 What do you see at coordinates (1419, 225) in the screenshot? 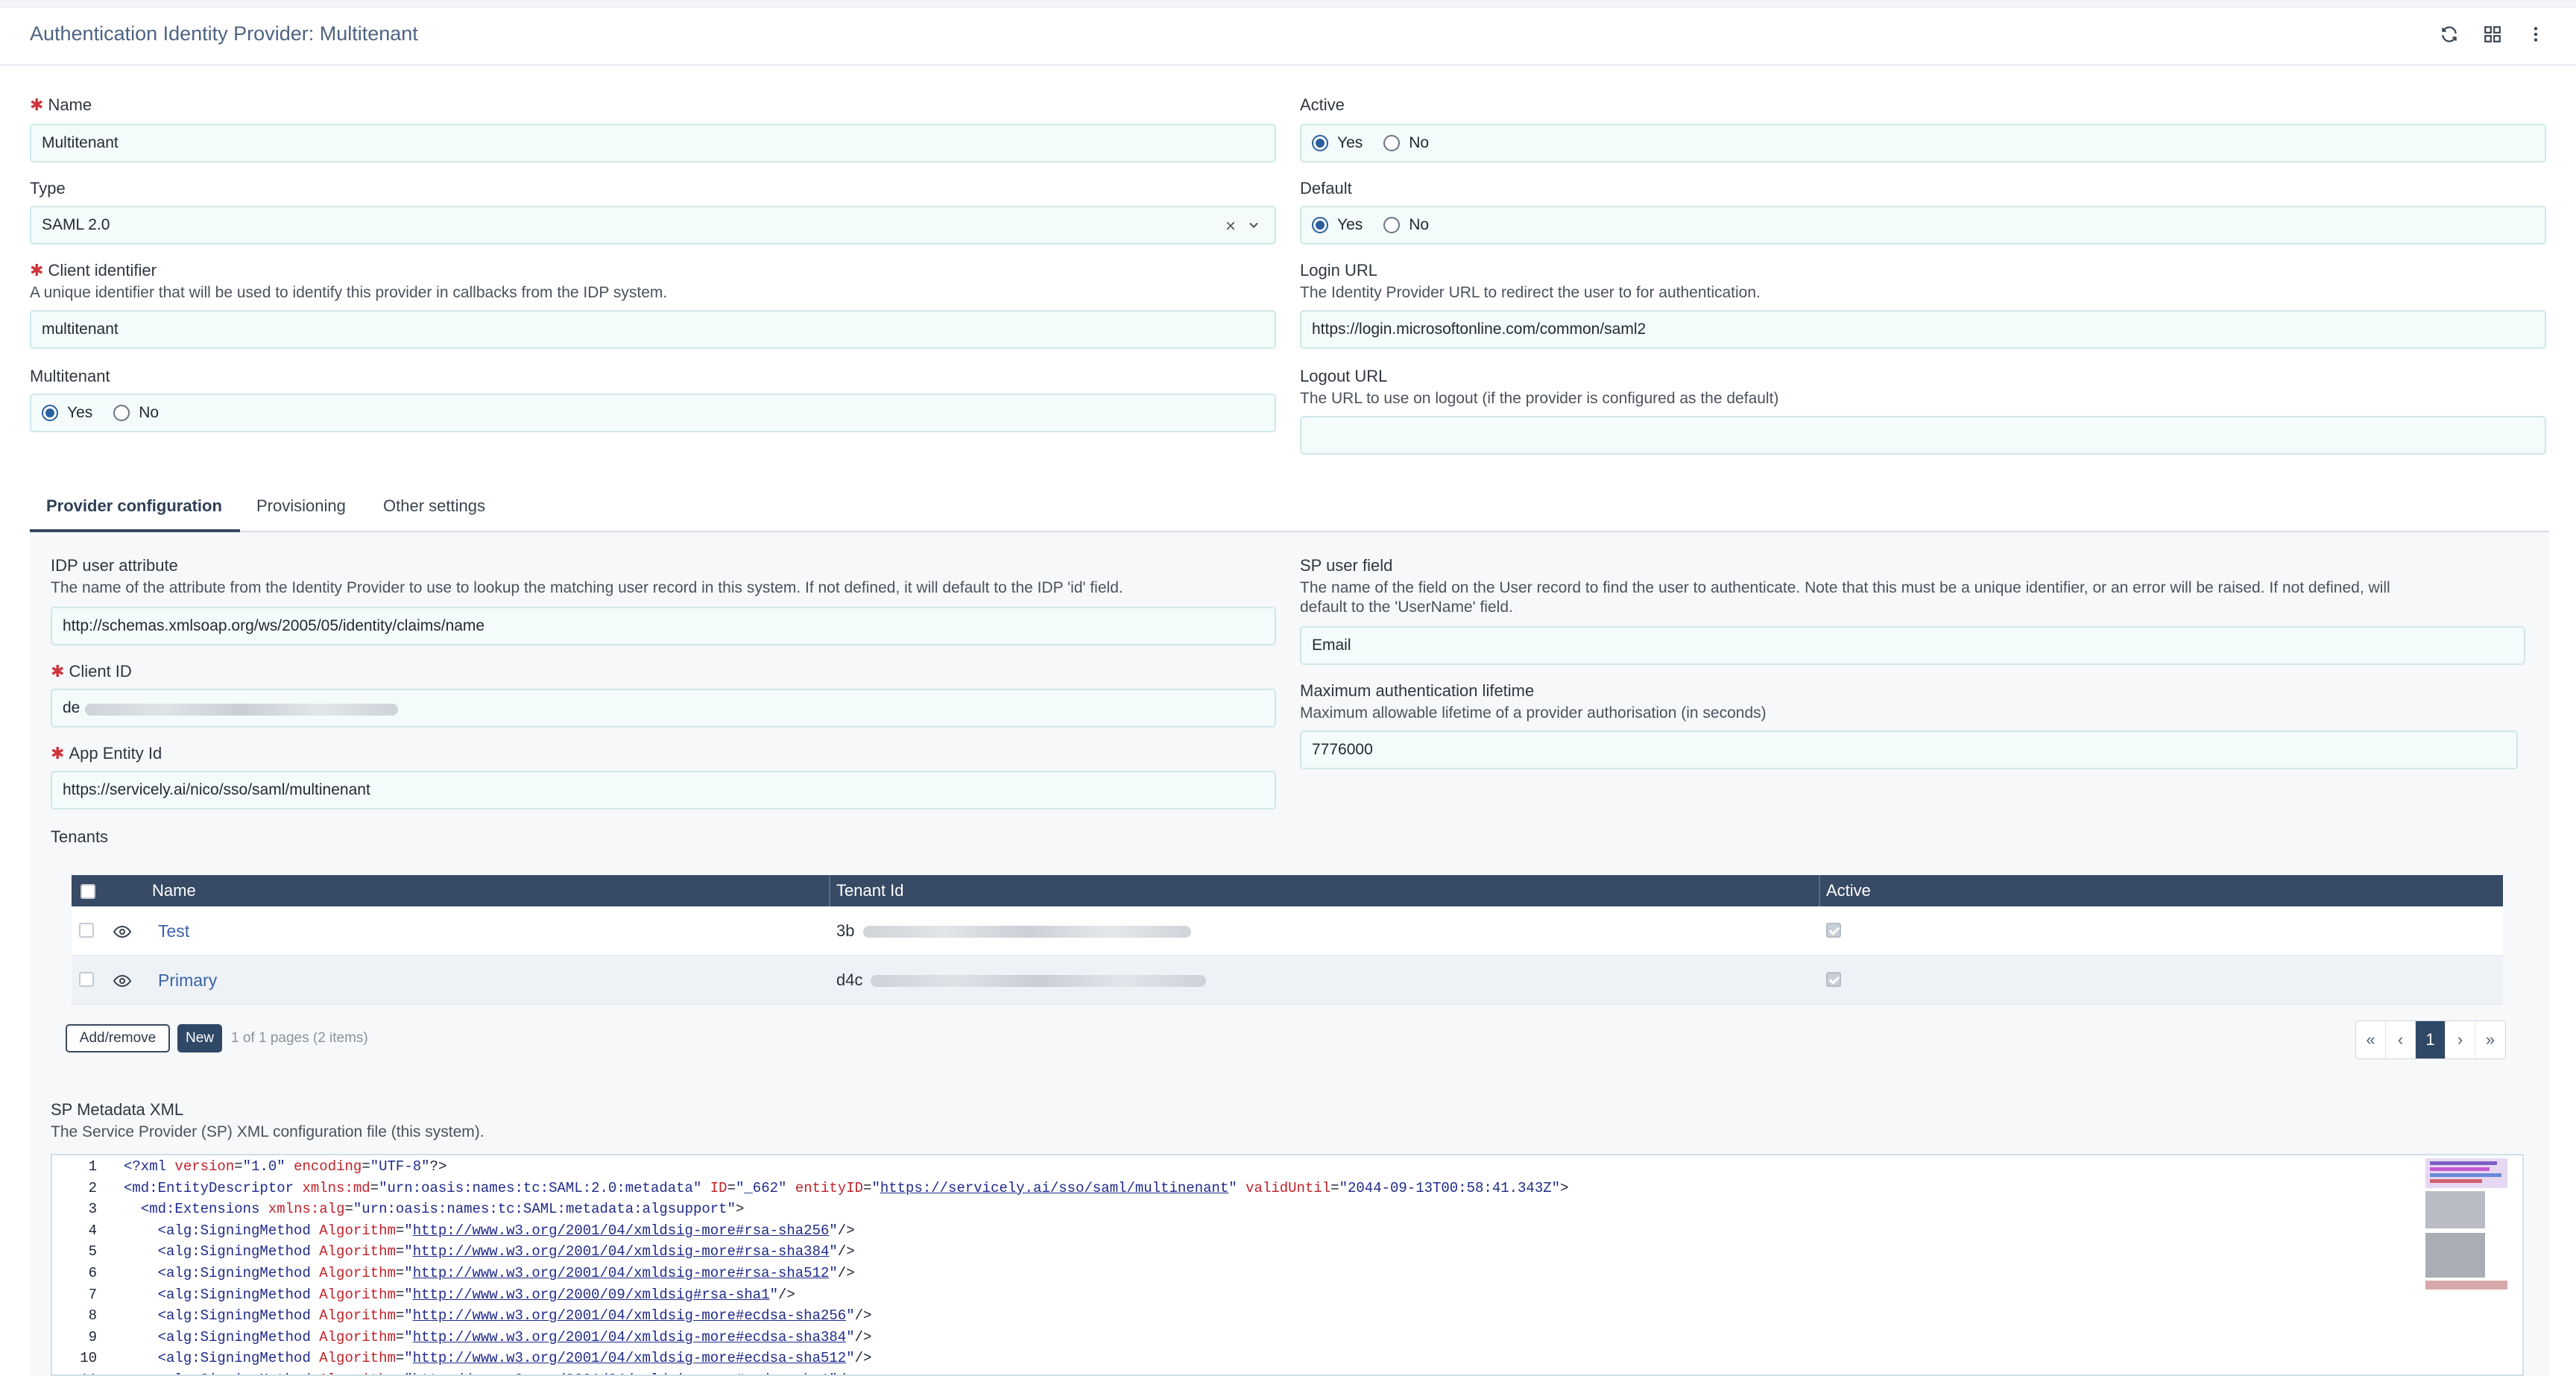
I see `default-no-label: No` at bounding box center [1419, 225].